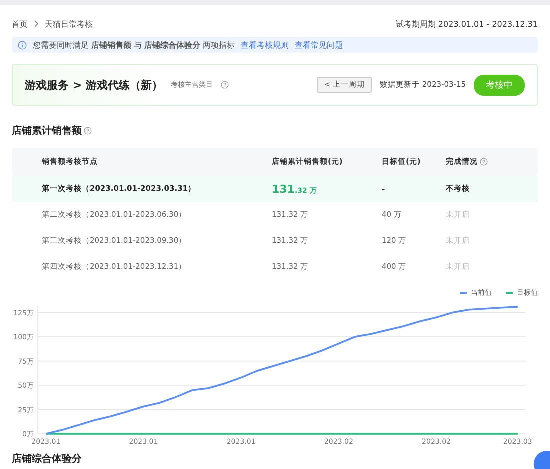 Image resolution: width=550 pixels, height=469 pixels. Describe the element at coordinates (69, 24) in the screenshot. I see `breadcrumb-current: 天猫日常考核` at that location.